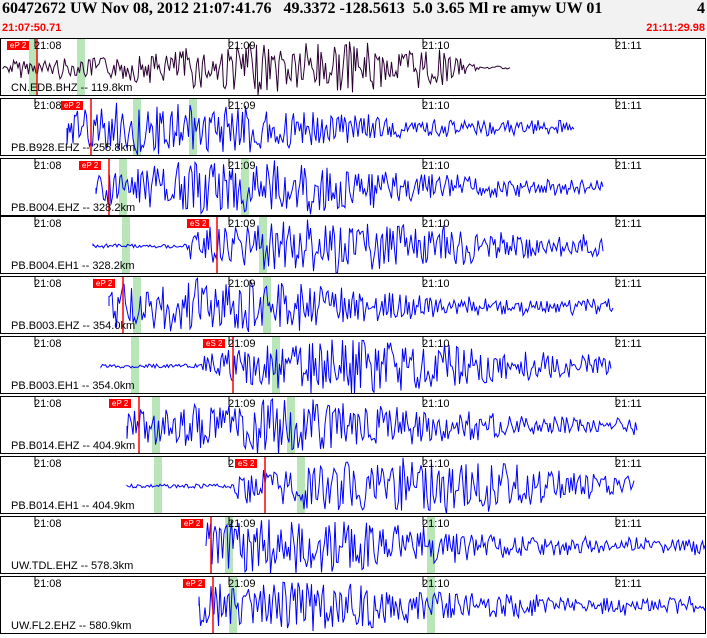  Describe the element at coordinates (73, 386) in the screenshot. I see `station-label: PB.B003.EH1 -- 354.0km` at that location.